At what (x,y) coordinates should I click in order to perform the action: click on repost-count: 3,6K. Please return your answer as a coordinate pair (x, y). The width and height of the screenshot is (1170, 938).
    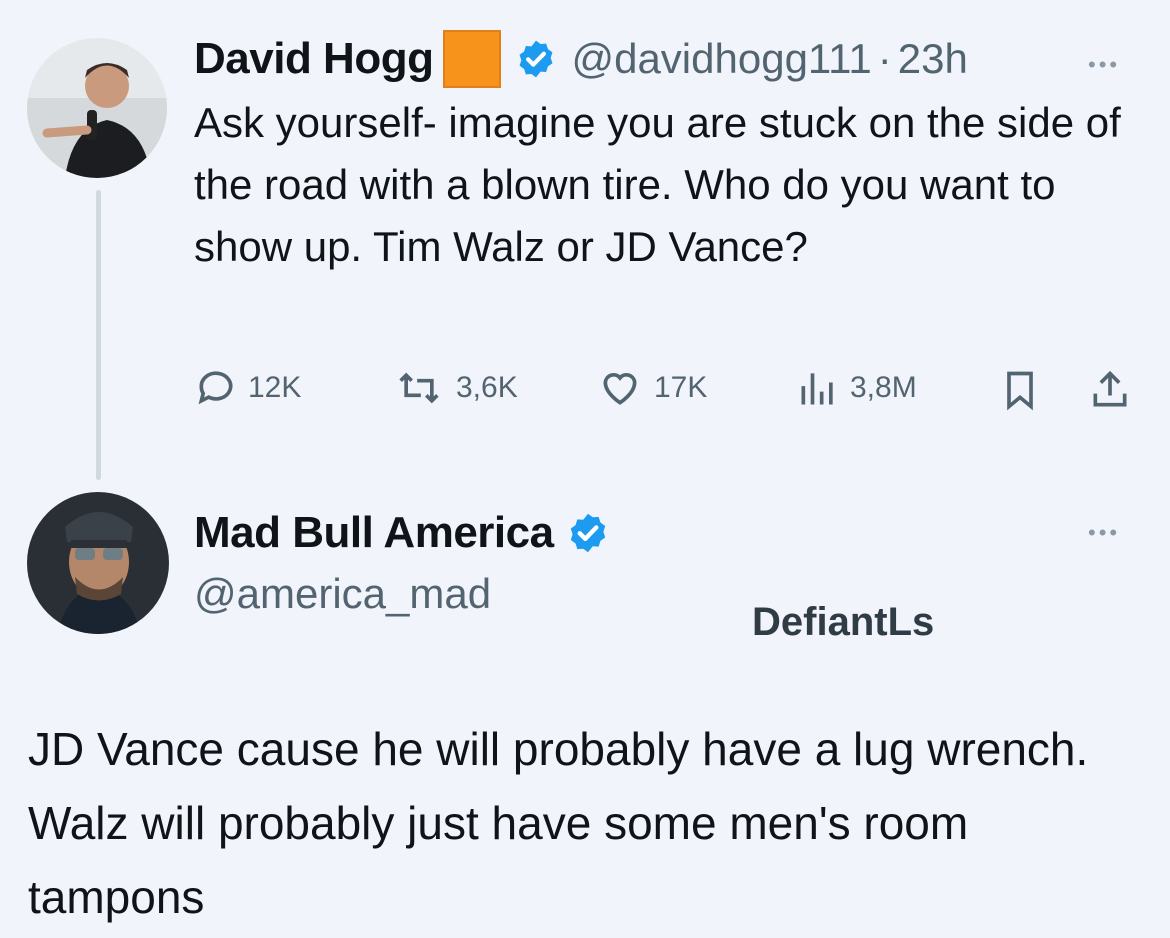
    Looking at the image, I should click on (487, 387).